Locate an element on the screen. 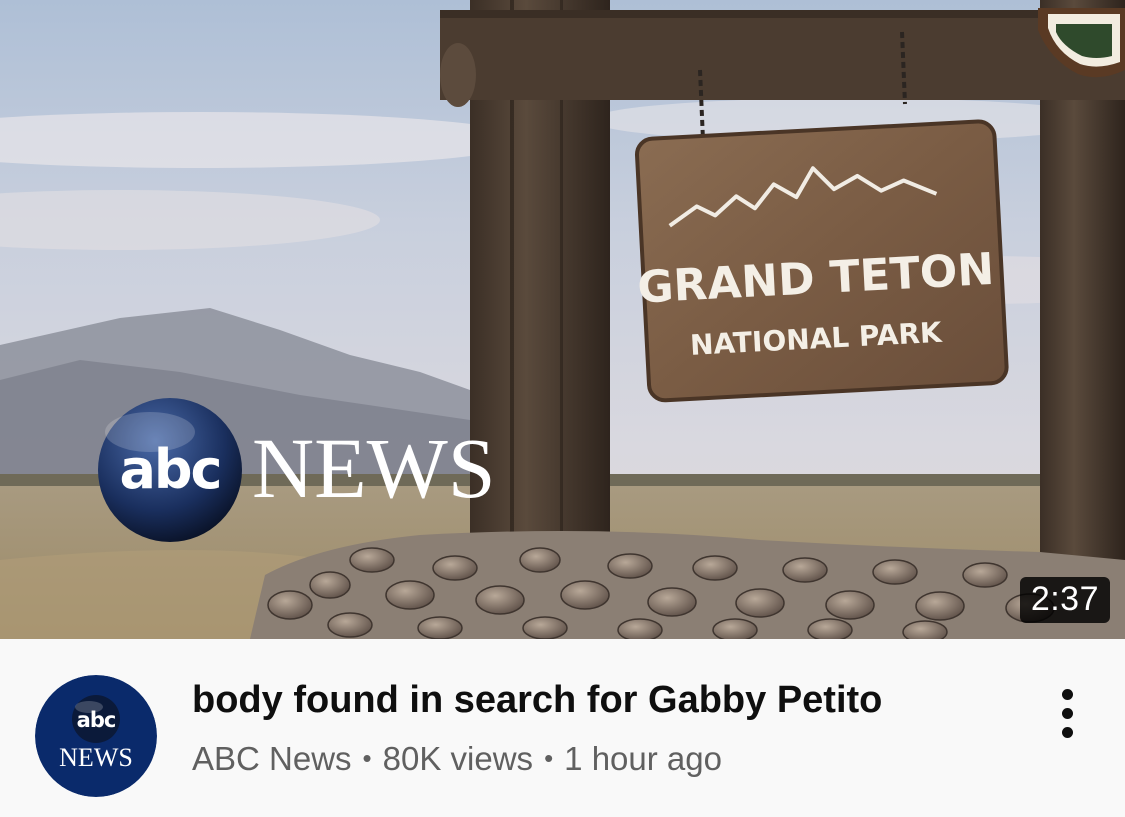  view-count: 80K views is located at coordinates (458, 758).